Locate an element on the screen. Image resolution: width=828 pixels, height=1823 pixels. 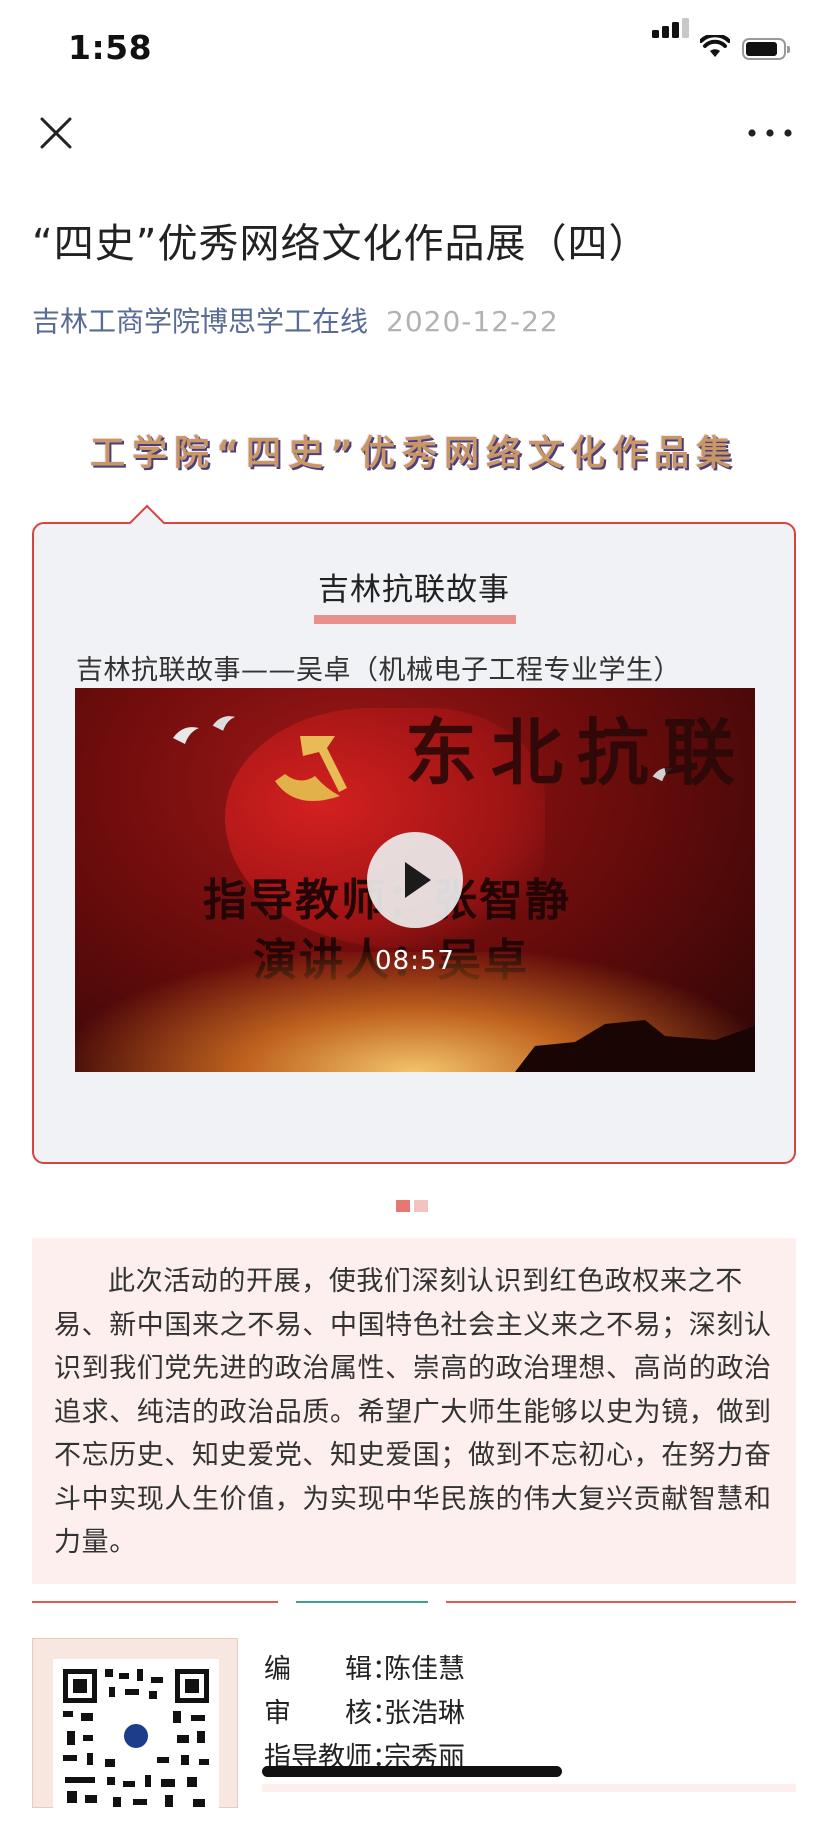
bottom-strip is located at coordinates (529, 1788).